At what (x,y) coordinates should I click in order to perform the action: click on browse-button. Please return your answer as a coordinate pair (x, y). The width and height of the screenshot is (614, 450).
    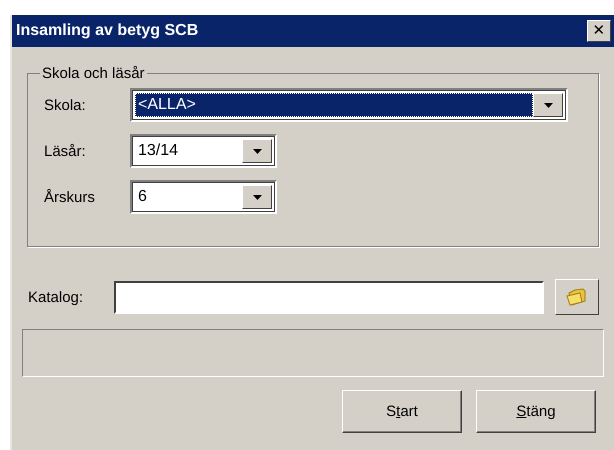
    Looking at the image, I should click on (577, 297).